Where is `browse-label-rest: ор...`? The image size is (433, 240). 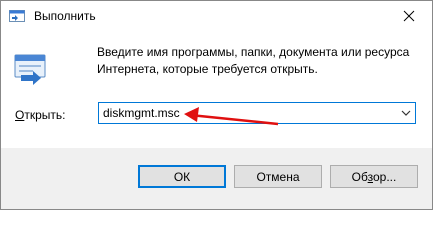
browse-label-rest: ор... is located at coordinates (384, 176).